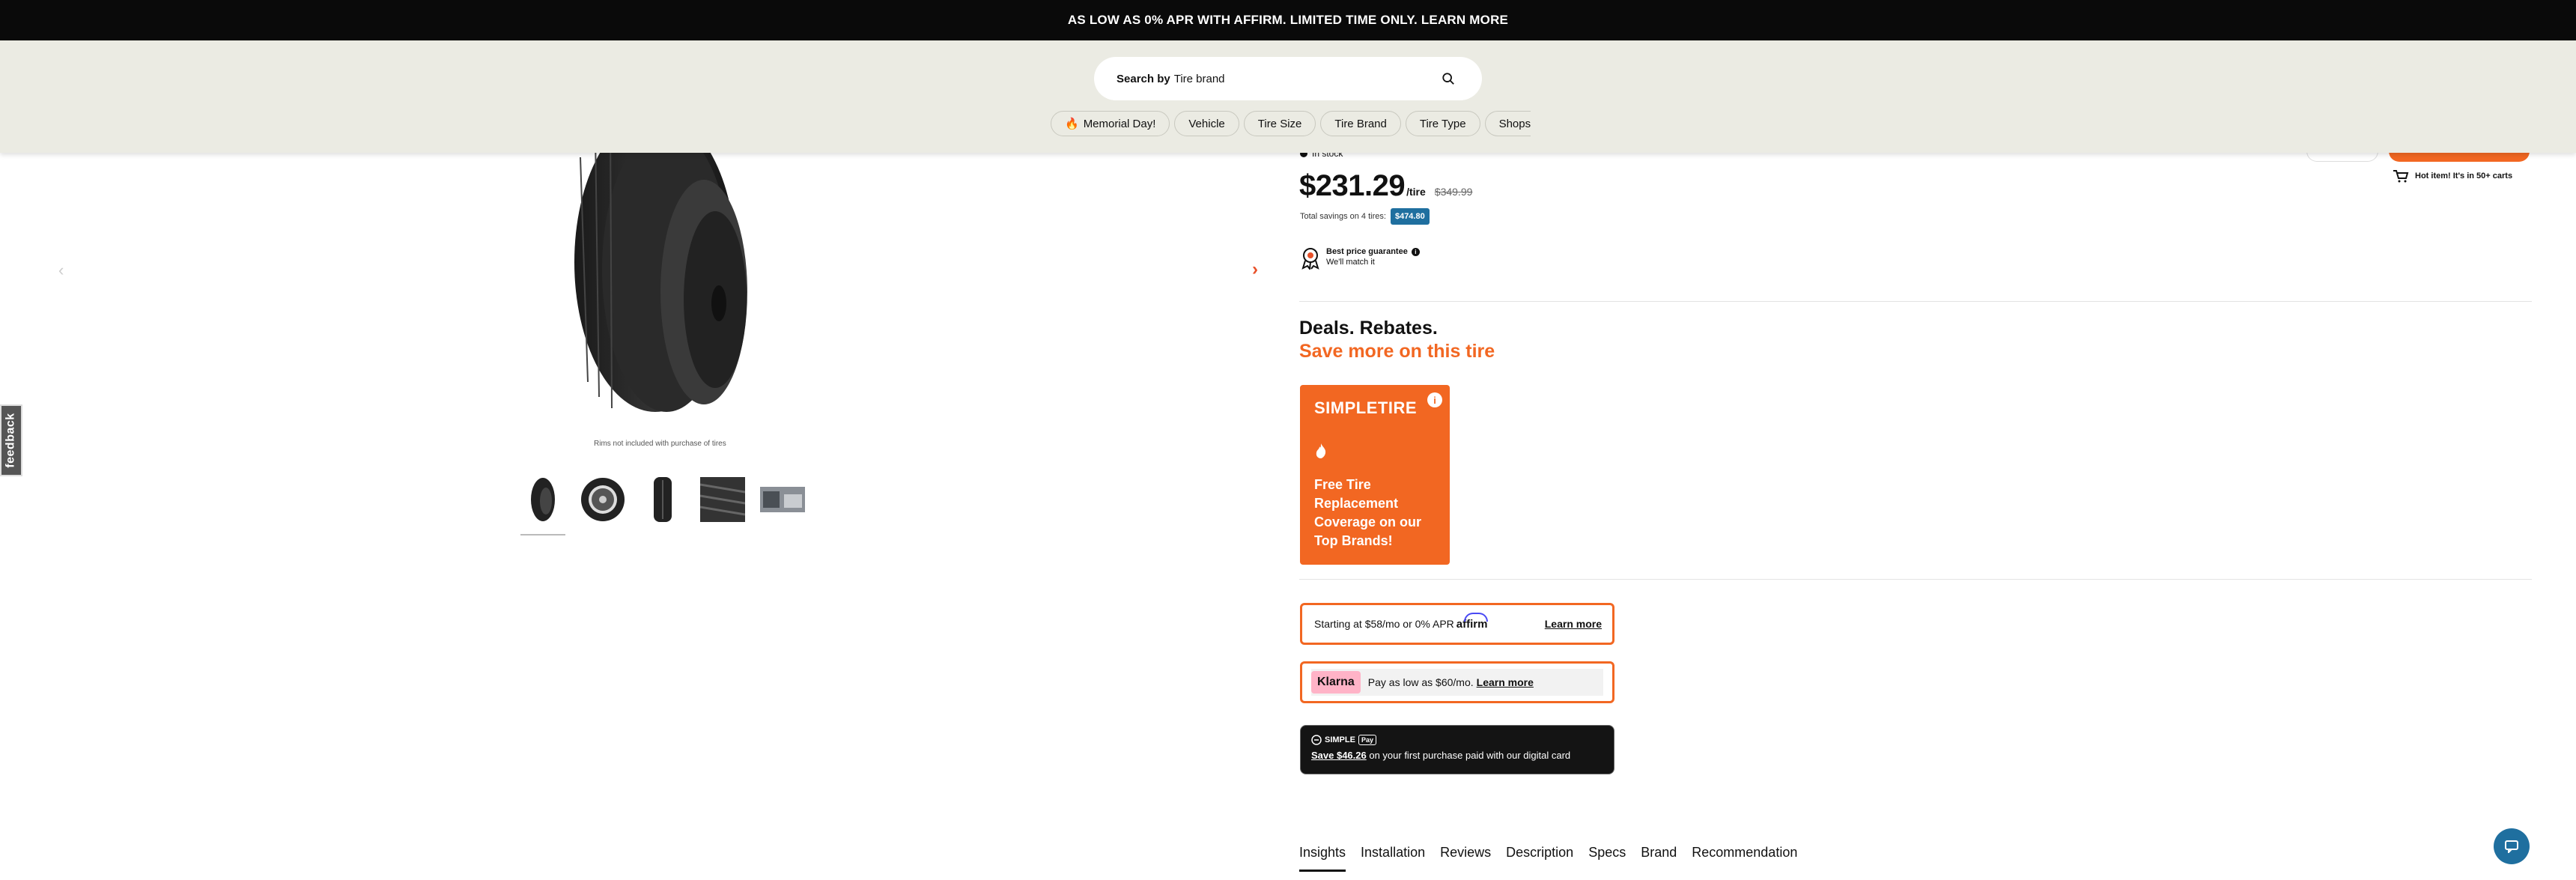 This screenshot has height=880, width=2576. What do you see at coordinates (1744, 858) in the screenshot?
I see `tab-recommendation: Recommendation` at bounding box center [1744, 858].